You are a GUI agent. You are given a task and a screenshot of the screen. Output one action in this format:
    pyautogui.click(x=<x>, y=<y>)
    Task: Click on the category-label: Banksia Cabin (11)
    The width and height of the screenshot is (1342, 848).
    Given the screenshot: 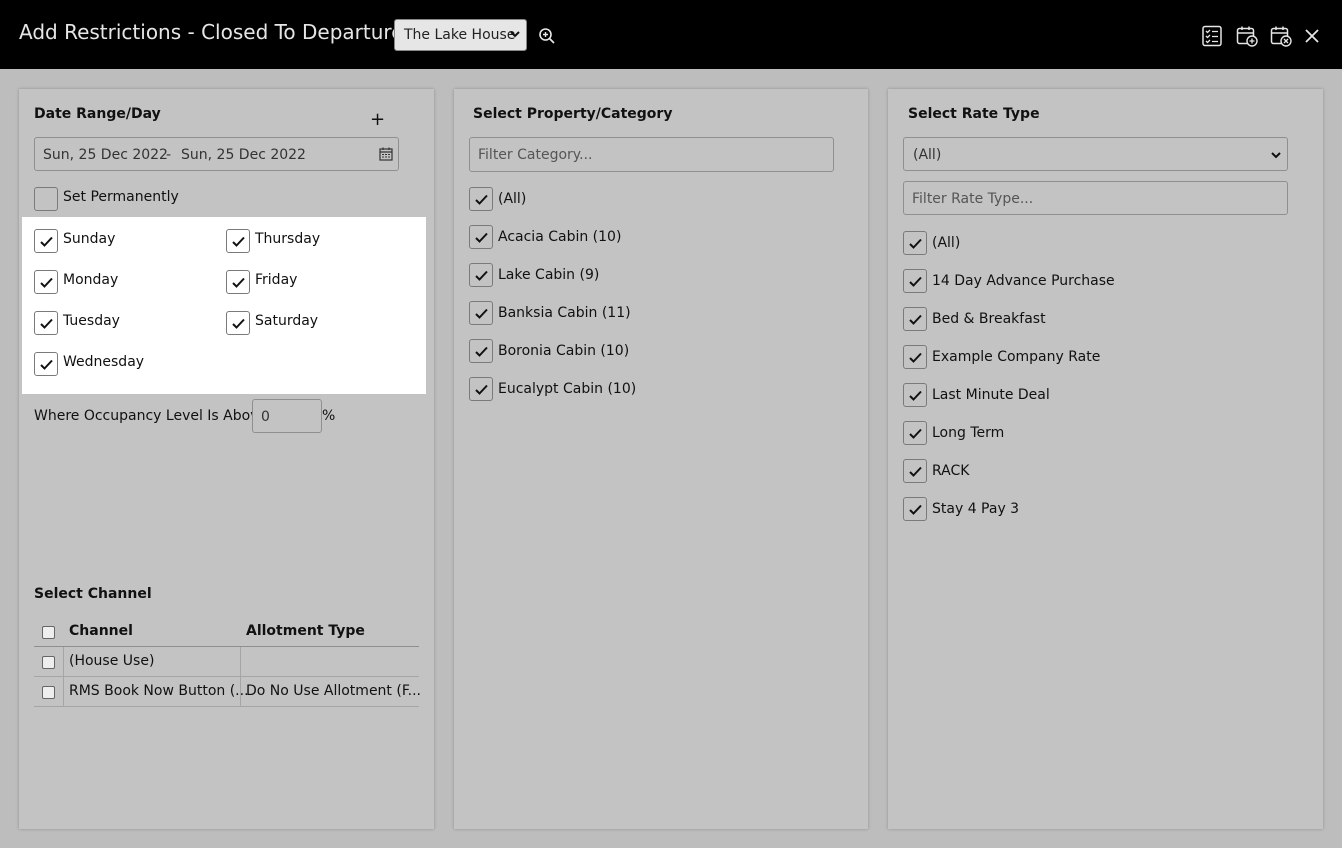 What is the action you would take?
    pyautogui.click(x=564, y=313)
    